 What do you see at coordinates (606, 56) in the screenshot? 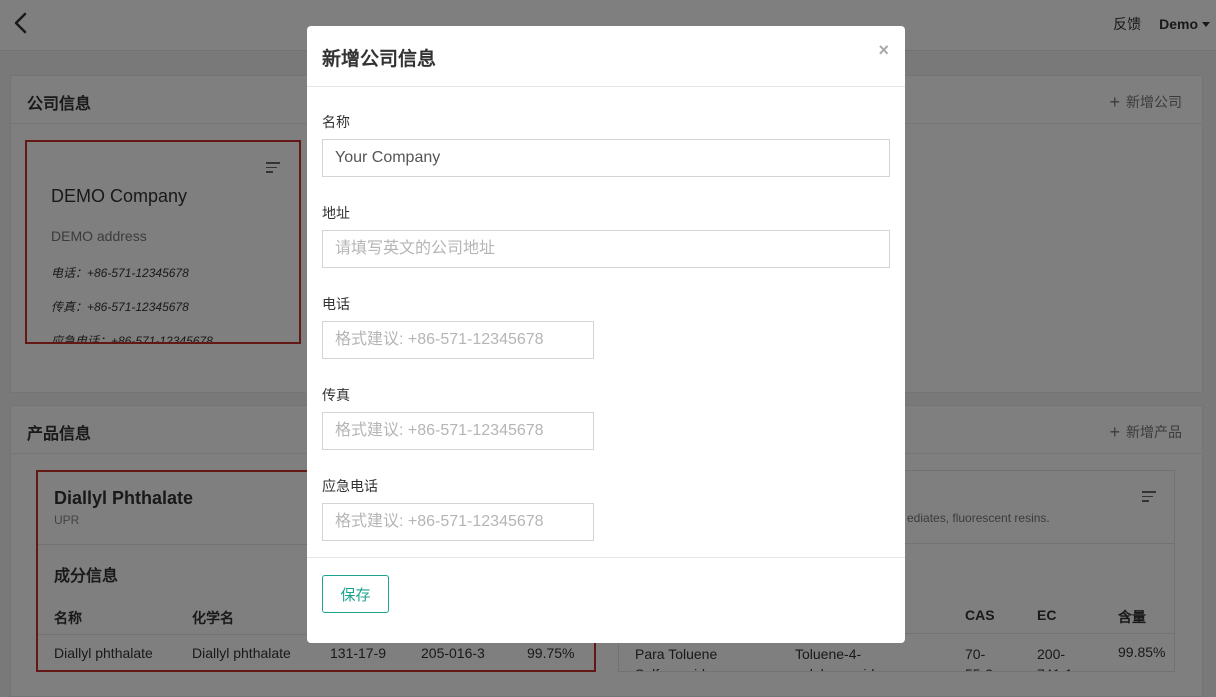
I see `dialog-header: 新增公司信息 ×` at bounding box center [606, 56].